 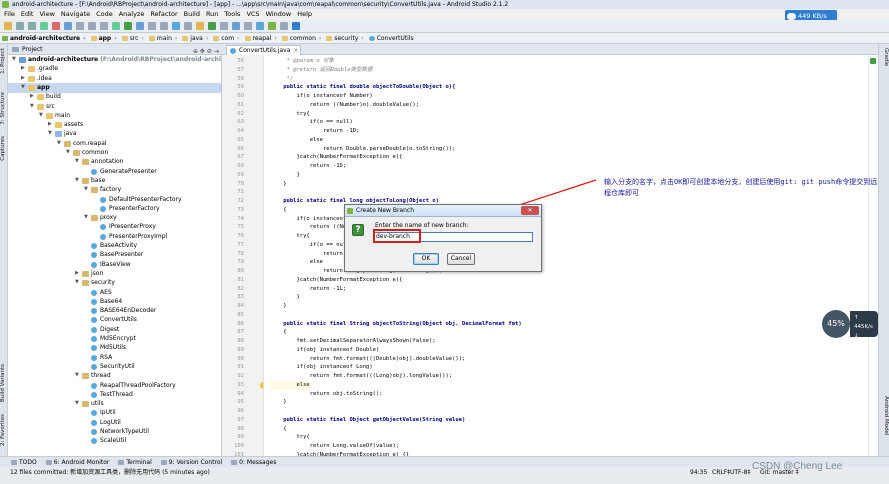 I want to click on line-separator: CRLF‡, so click(x=721, y=473).